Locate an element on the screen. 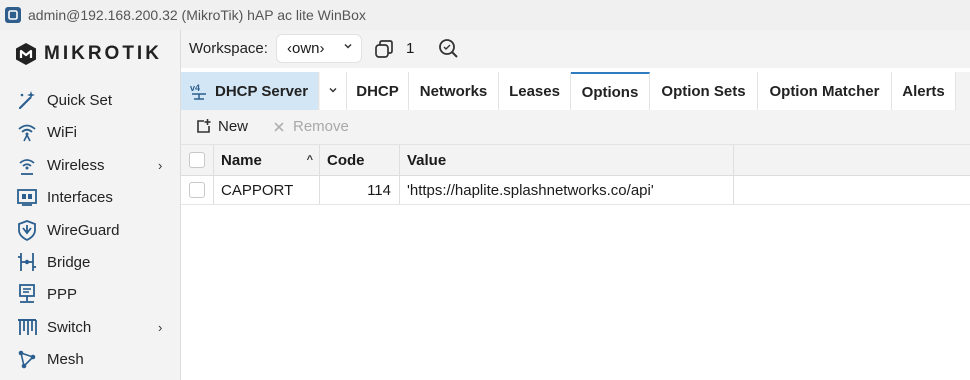 The height and width of the screenshot is (380, 970). window-count: 1 is located at coordinates (410, 48).